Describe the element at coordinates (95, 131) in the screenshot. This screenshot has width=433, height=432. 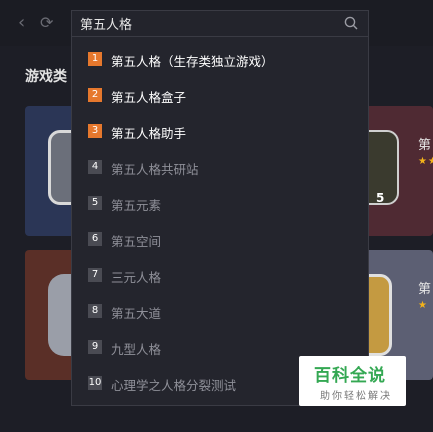
I see `rank-badge: 3` at that location.